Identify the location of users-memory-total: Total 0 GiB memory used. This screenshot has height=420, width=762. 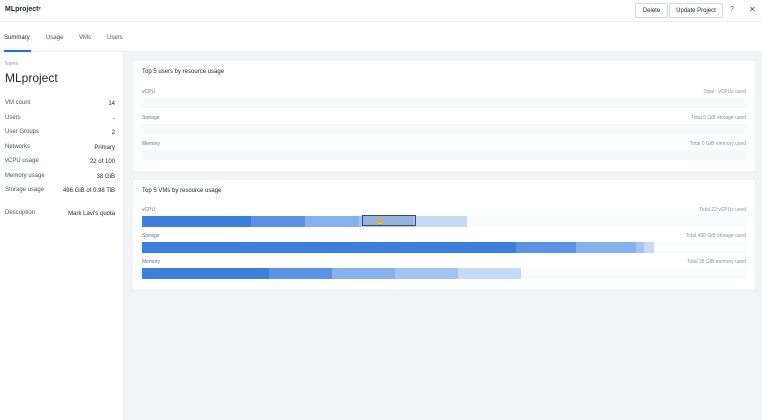
(717, 144).